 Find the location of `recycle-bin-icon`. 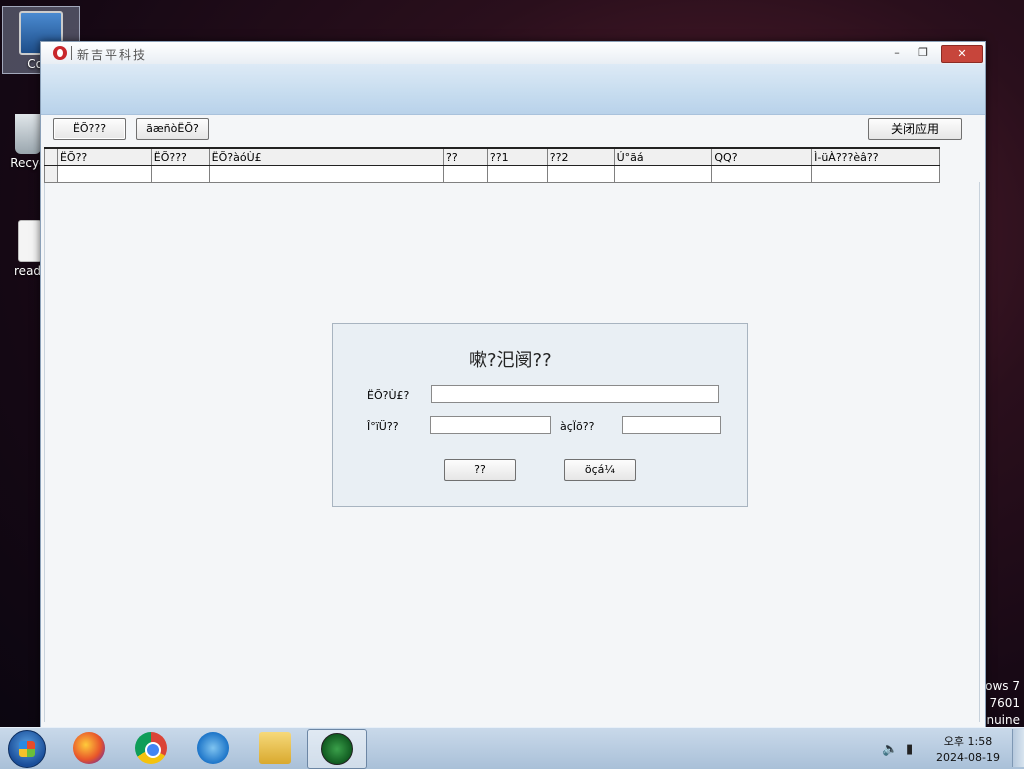

recycle-bin-icon is located at coordinates (28, 134).